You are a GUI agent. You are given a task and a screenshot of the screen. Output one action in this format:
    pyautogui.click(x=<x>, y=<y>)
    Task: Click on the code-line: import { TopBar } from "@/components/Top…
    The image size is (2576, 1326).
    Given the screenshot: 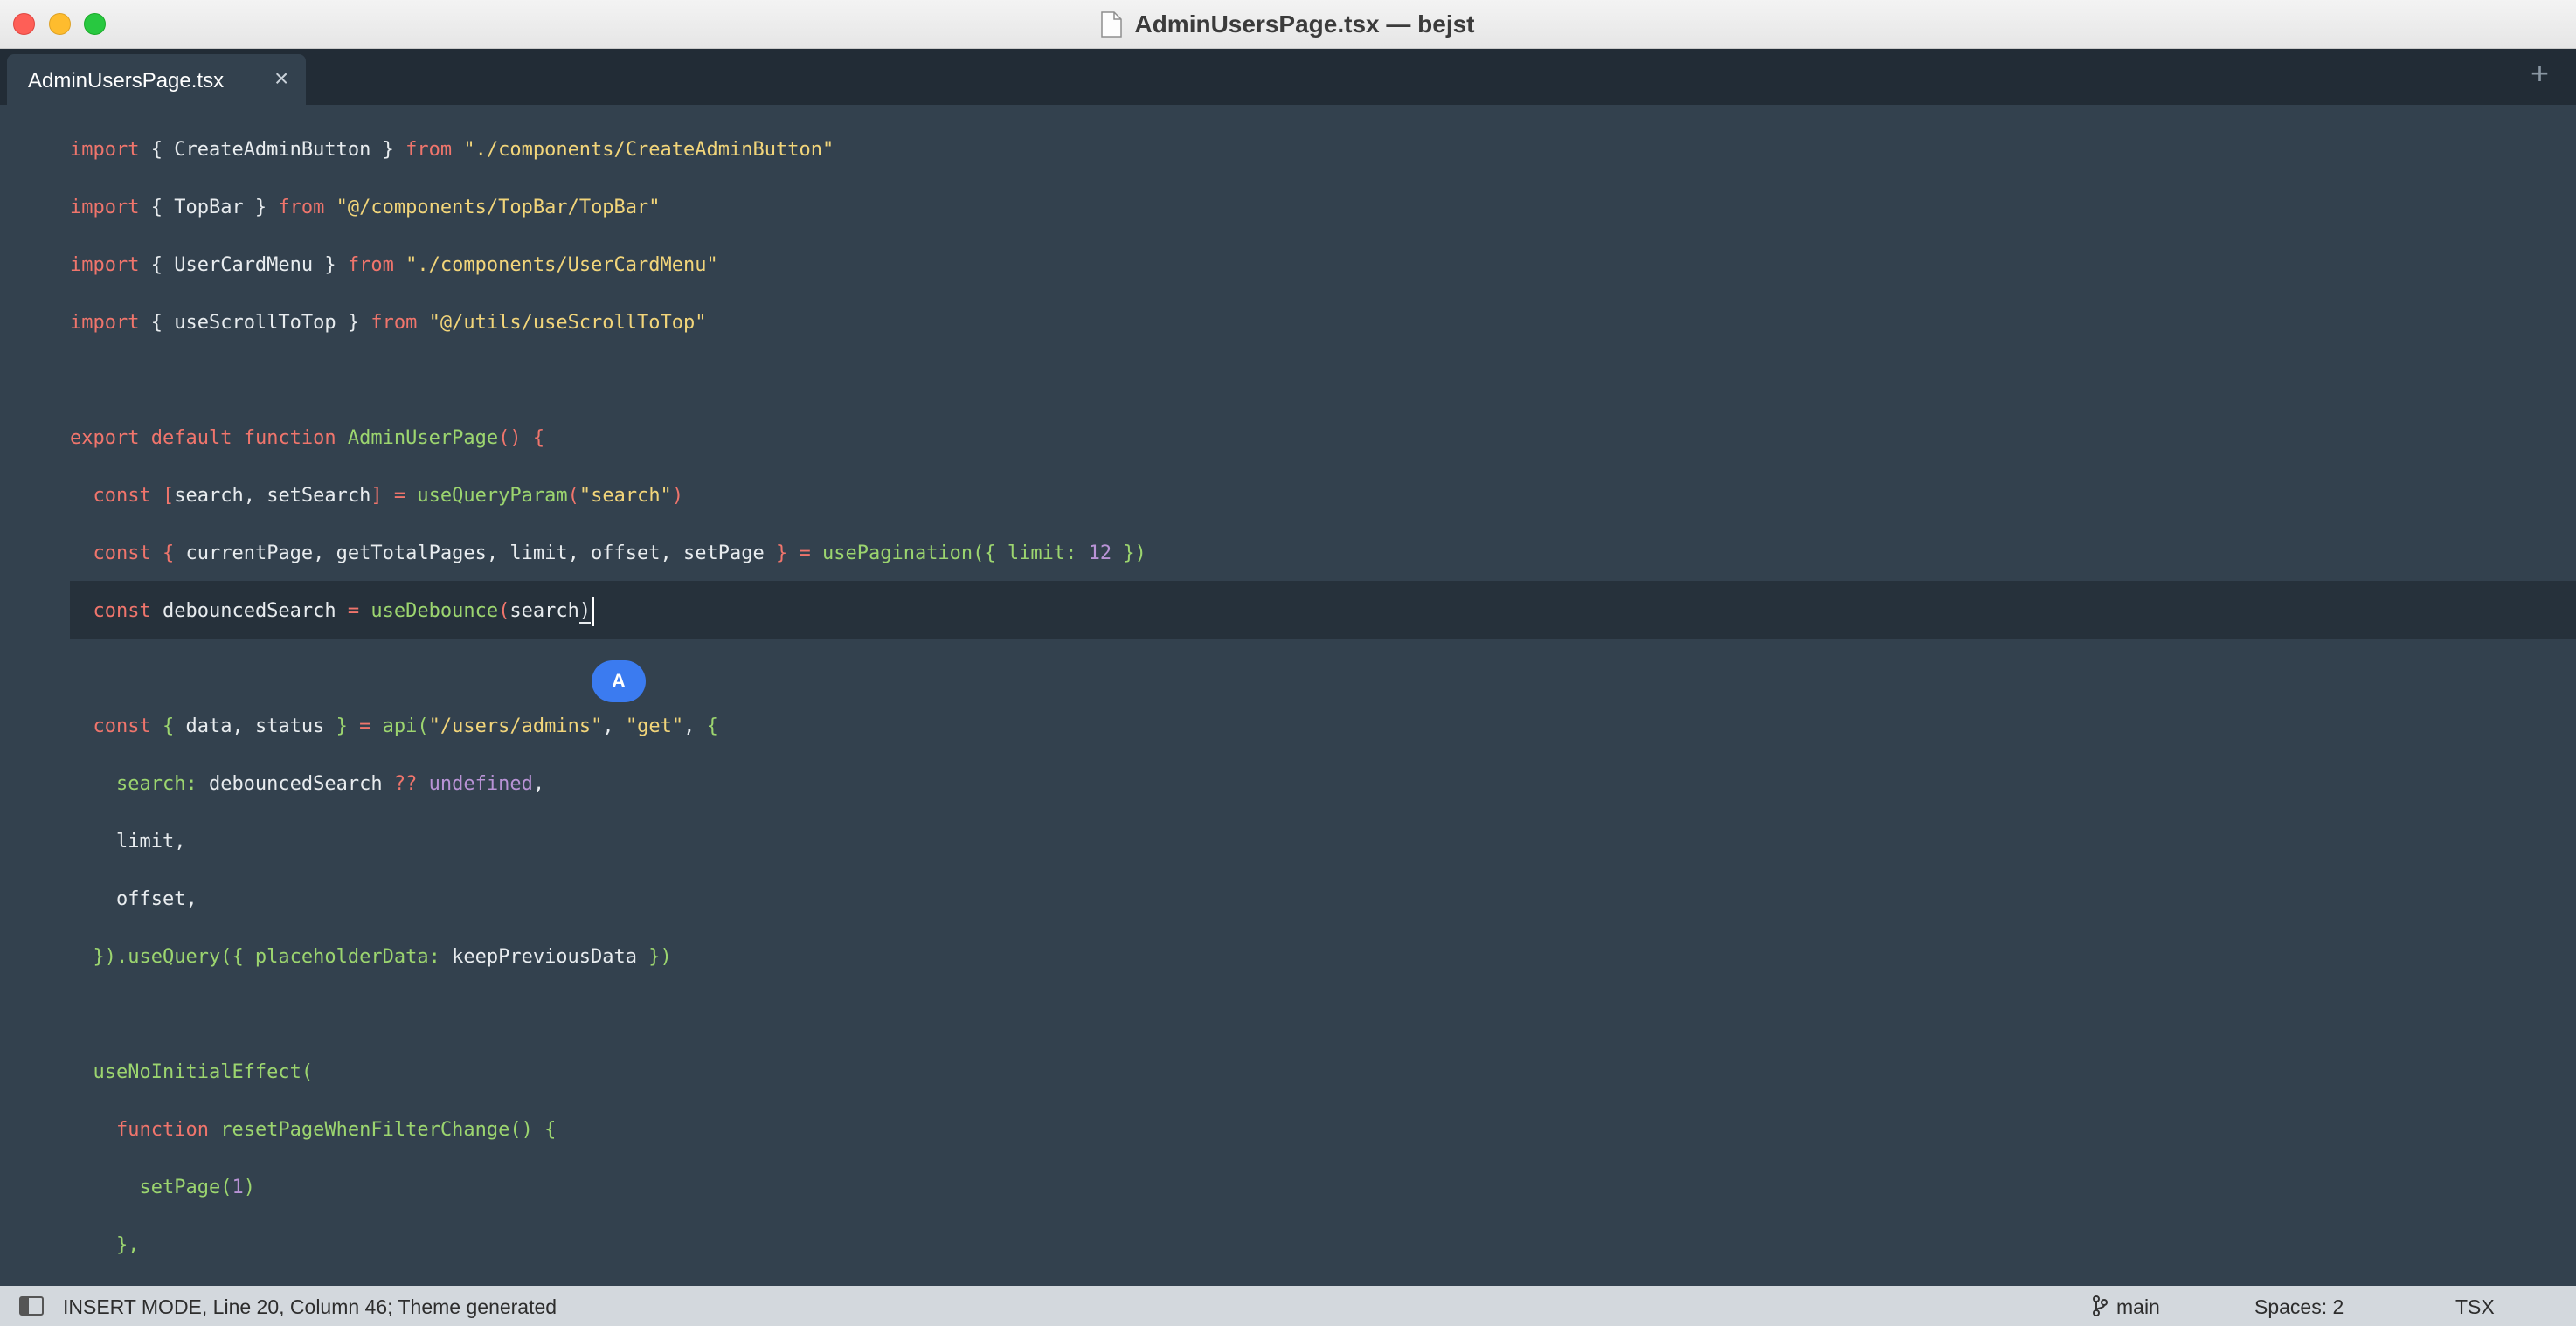 What is the action you would take?
    pyautogui.click(x=365, y=207)
    